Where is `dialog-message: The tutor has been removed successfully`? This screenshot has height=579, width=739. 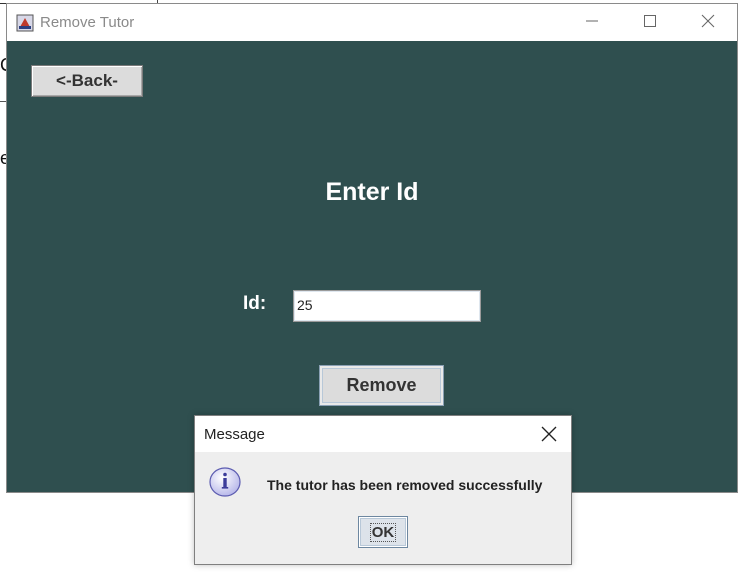
dialog-message: The tutor has been removed successfully is located at coordinates (405, 485).